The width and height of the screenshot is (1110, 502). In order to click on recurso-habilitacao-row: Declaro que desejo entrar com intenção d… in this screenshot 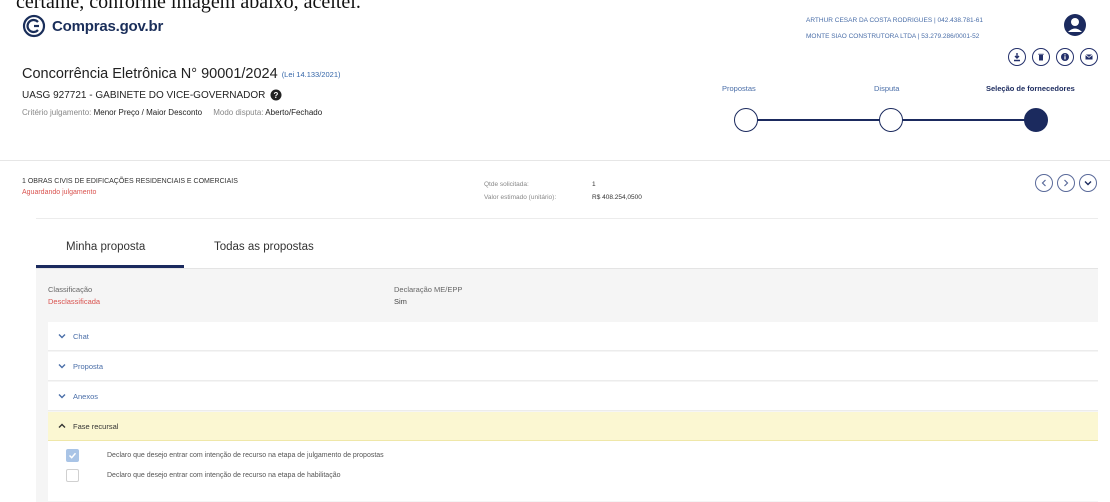, I will do `click(203, 475)`.